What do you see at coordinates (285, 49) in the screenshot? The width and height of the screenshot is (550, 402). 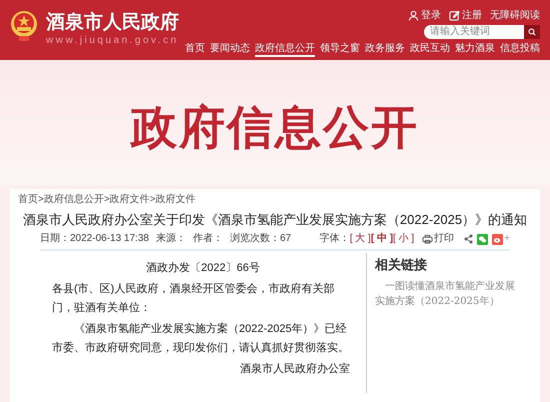 I see `nav-item: 政府信息公开` at bounding box center [285, 49].